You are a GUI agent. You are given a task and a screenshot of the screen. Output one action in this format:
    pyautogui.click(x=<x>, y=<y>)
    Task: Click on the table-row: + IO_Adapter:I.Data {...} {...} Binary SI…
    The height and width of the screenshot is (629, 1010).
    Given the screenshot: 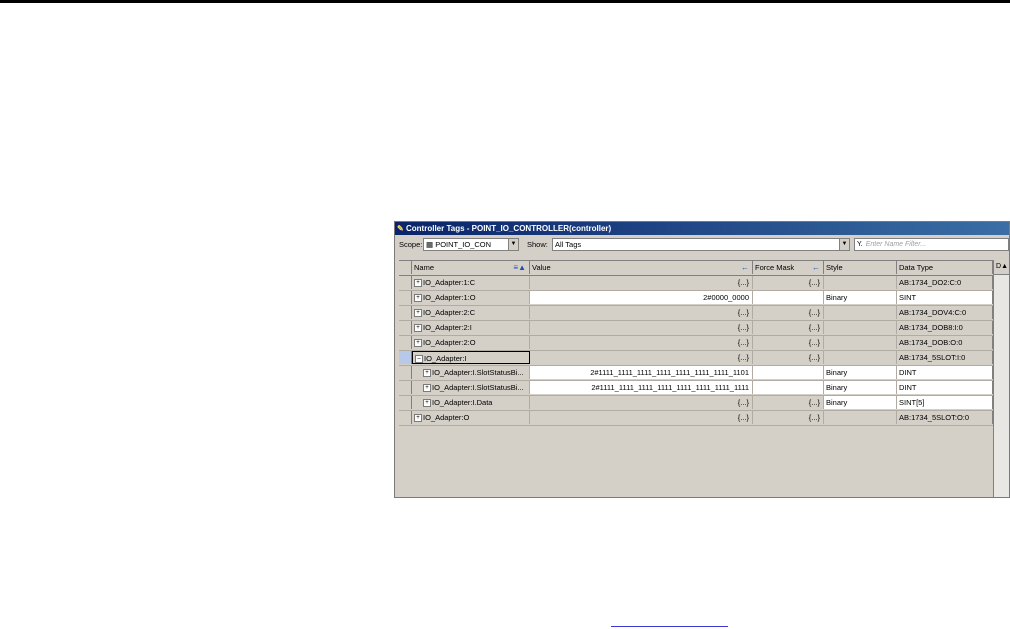 What is the action you would take?
    pyautogui.click(x=696, y=403)
    